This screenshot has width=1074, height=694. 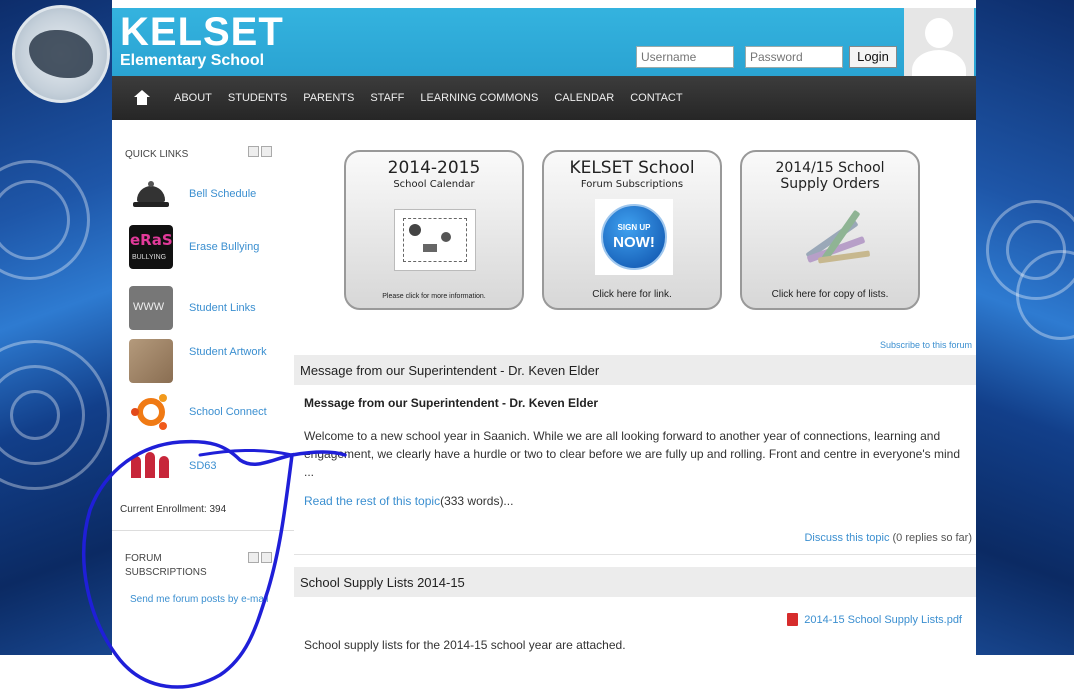 I want to click on discuss-count: (0 replies so far), so click(x=932, y=538).